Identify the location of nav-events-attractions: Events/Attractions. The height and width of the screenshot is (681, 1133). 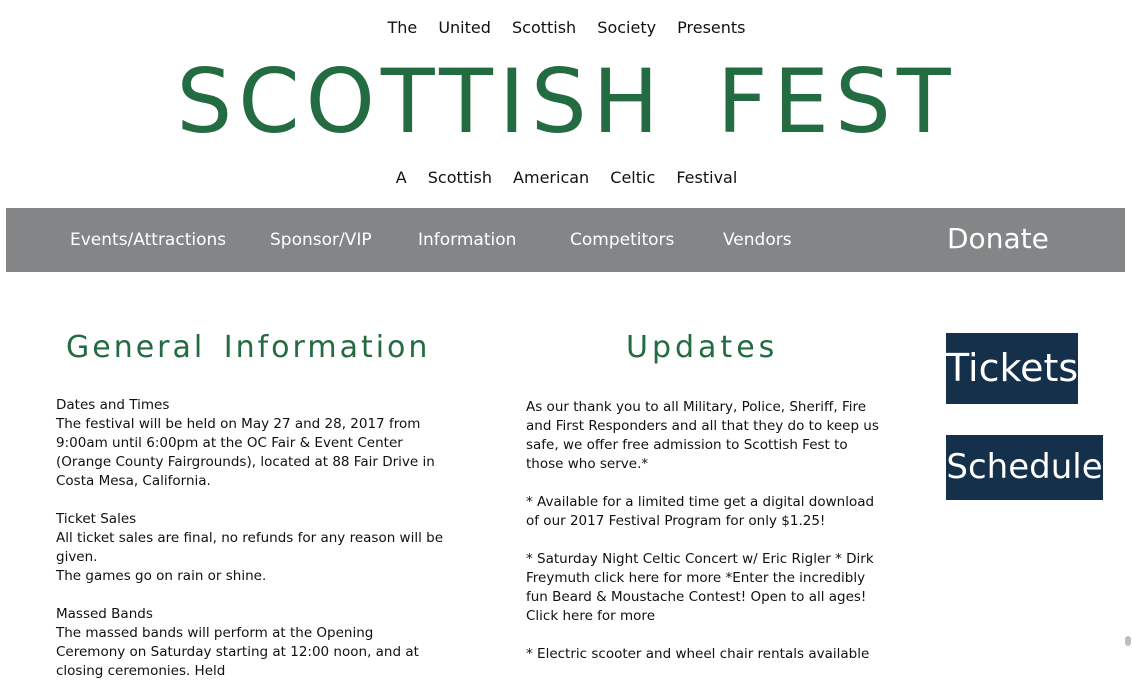
(148, 240).